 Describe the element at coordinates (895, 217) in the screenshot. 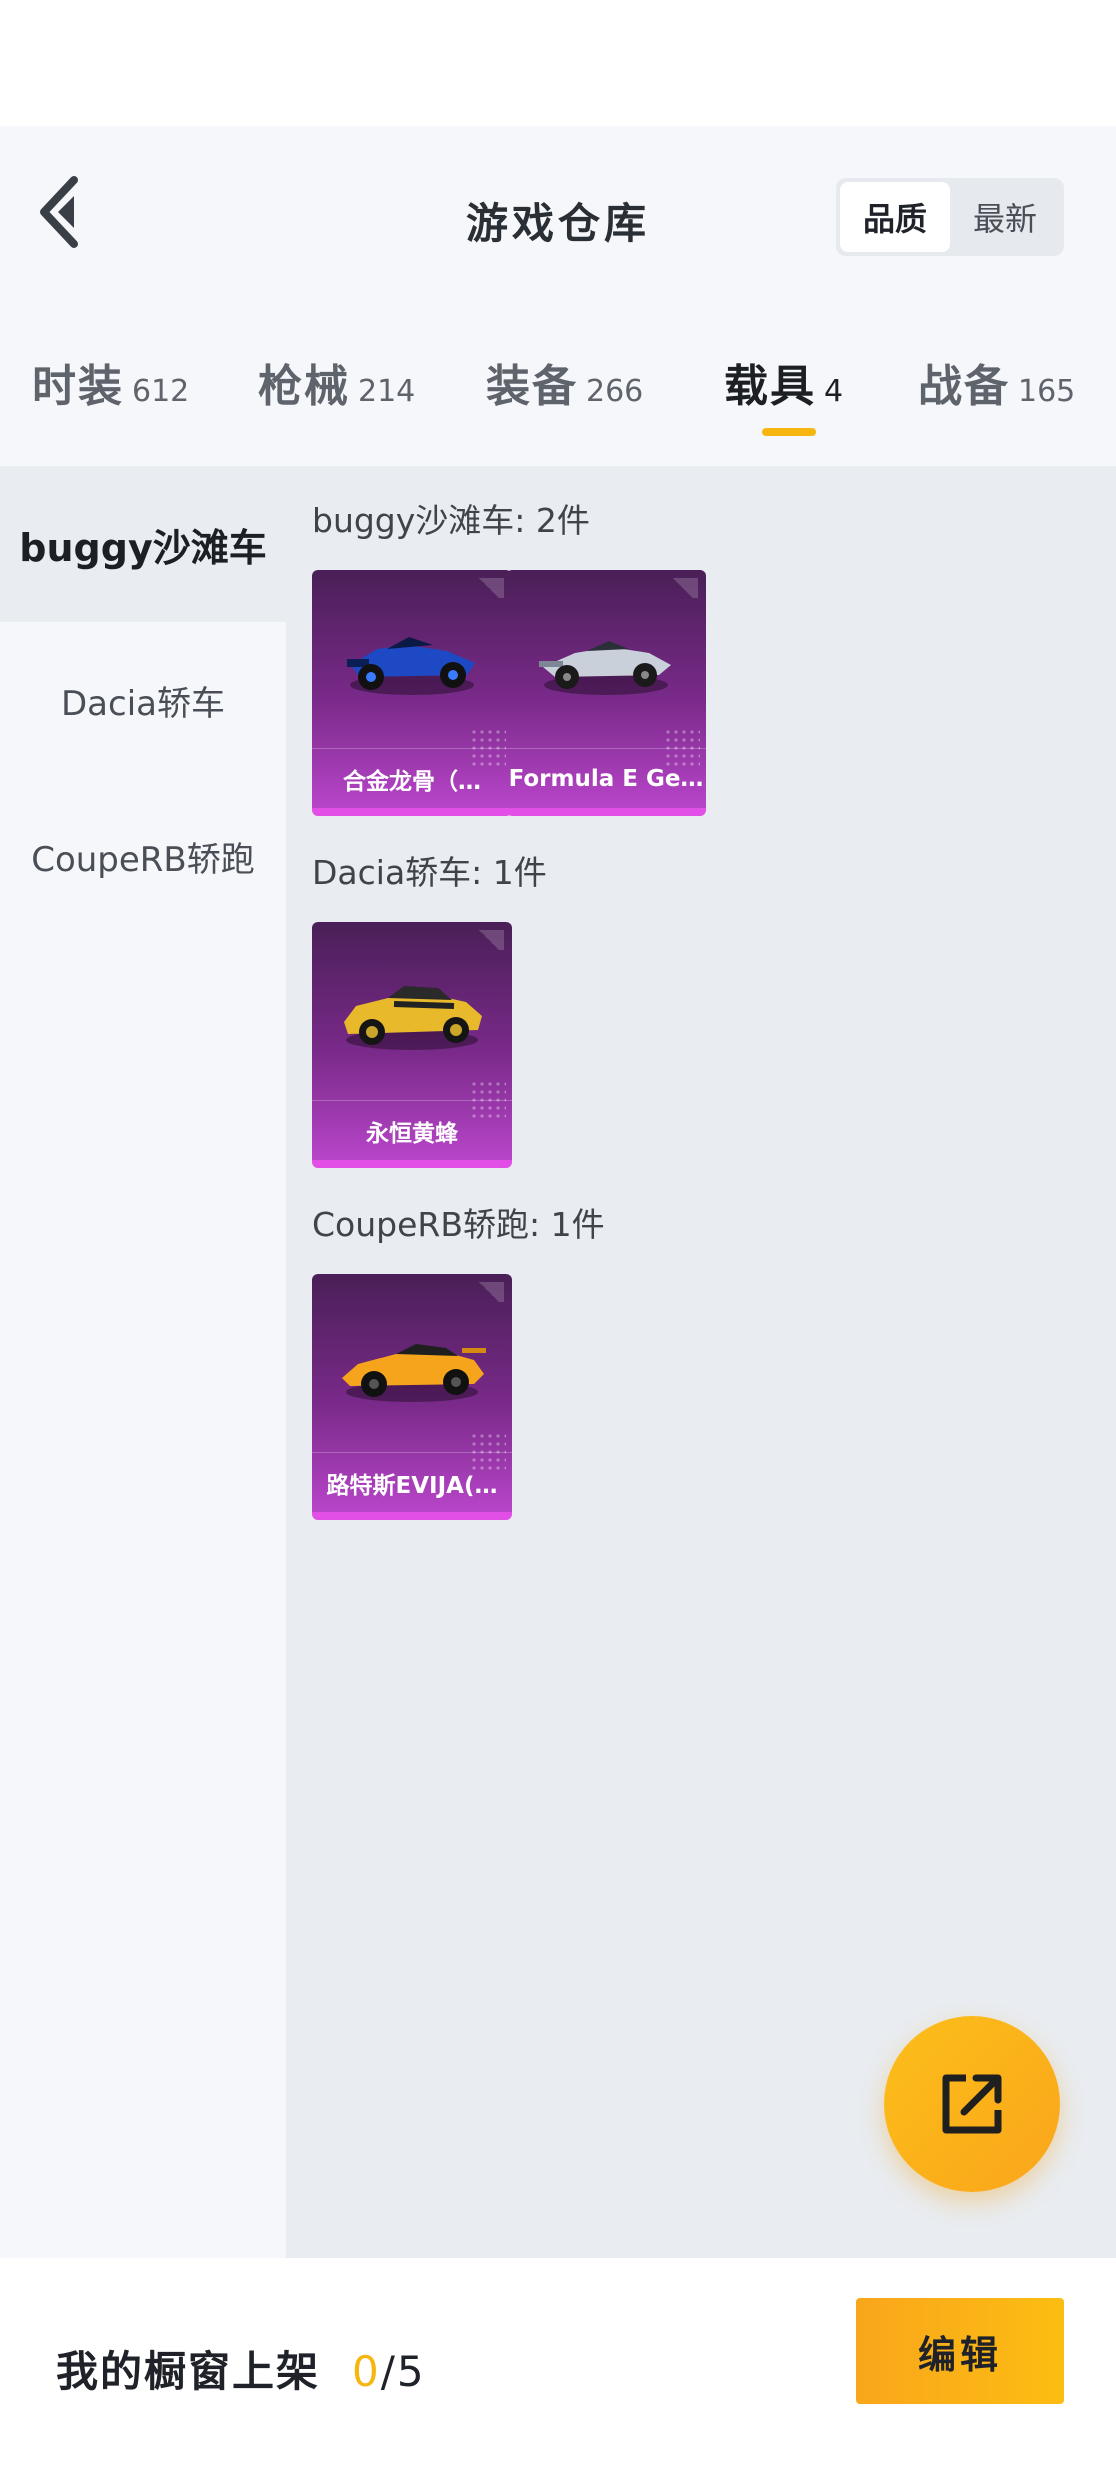

I see `sort-option-quality: 品质` at that location.